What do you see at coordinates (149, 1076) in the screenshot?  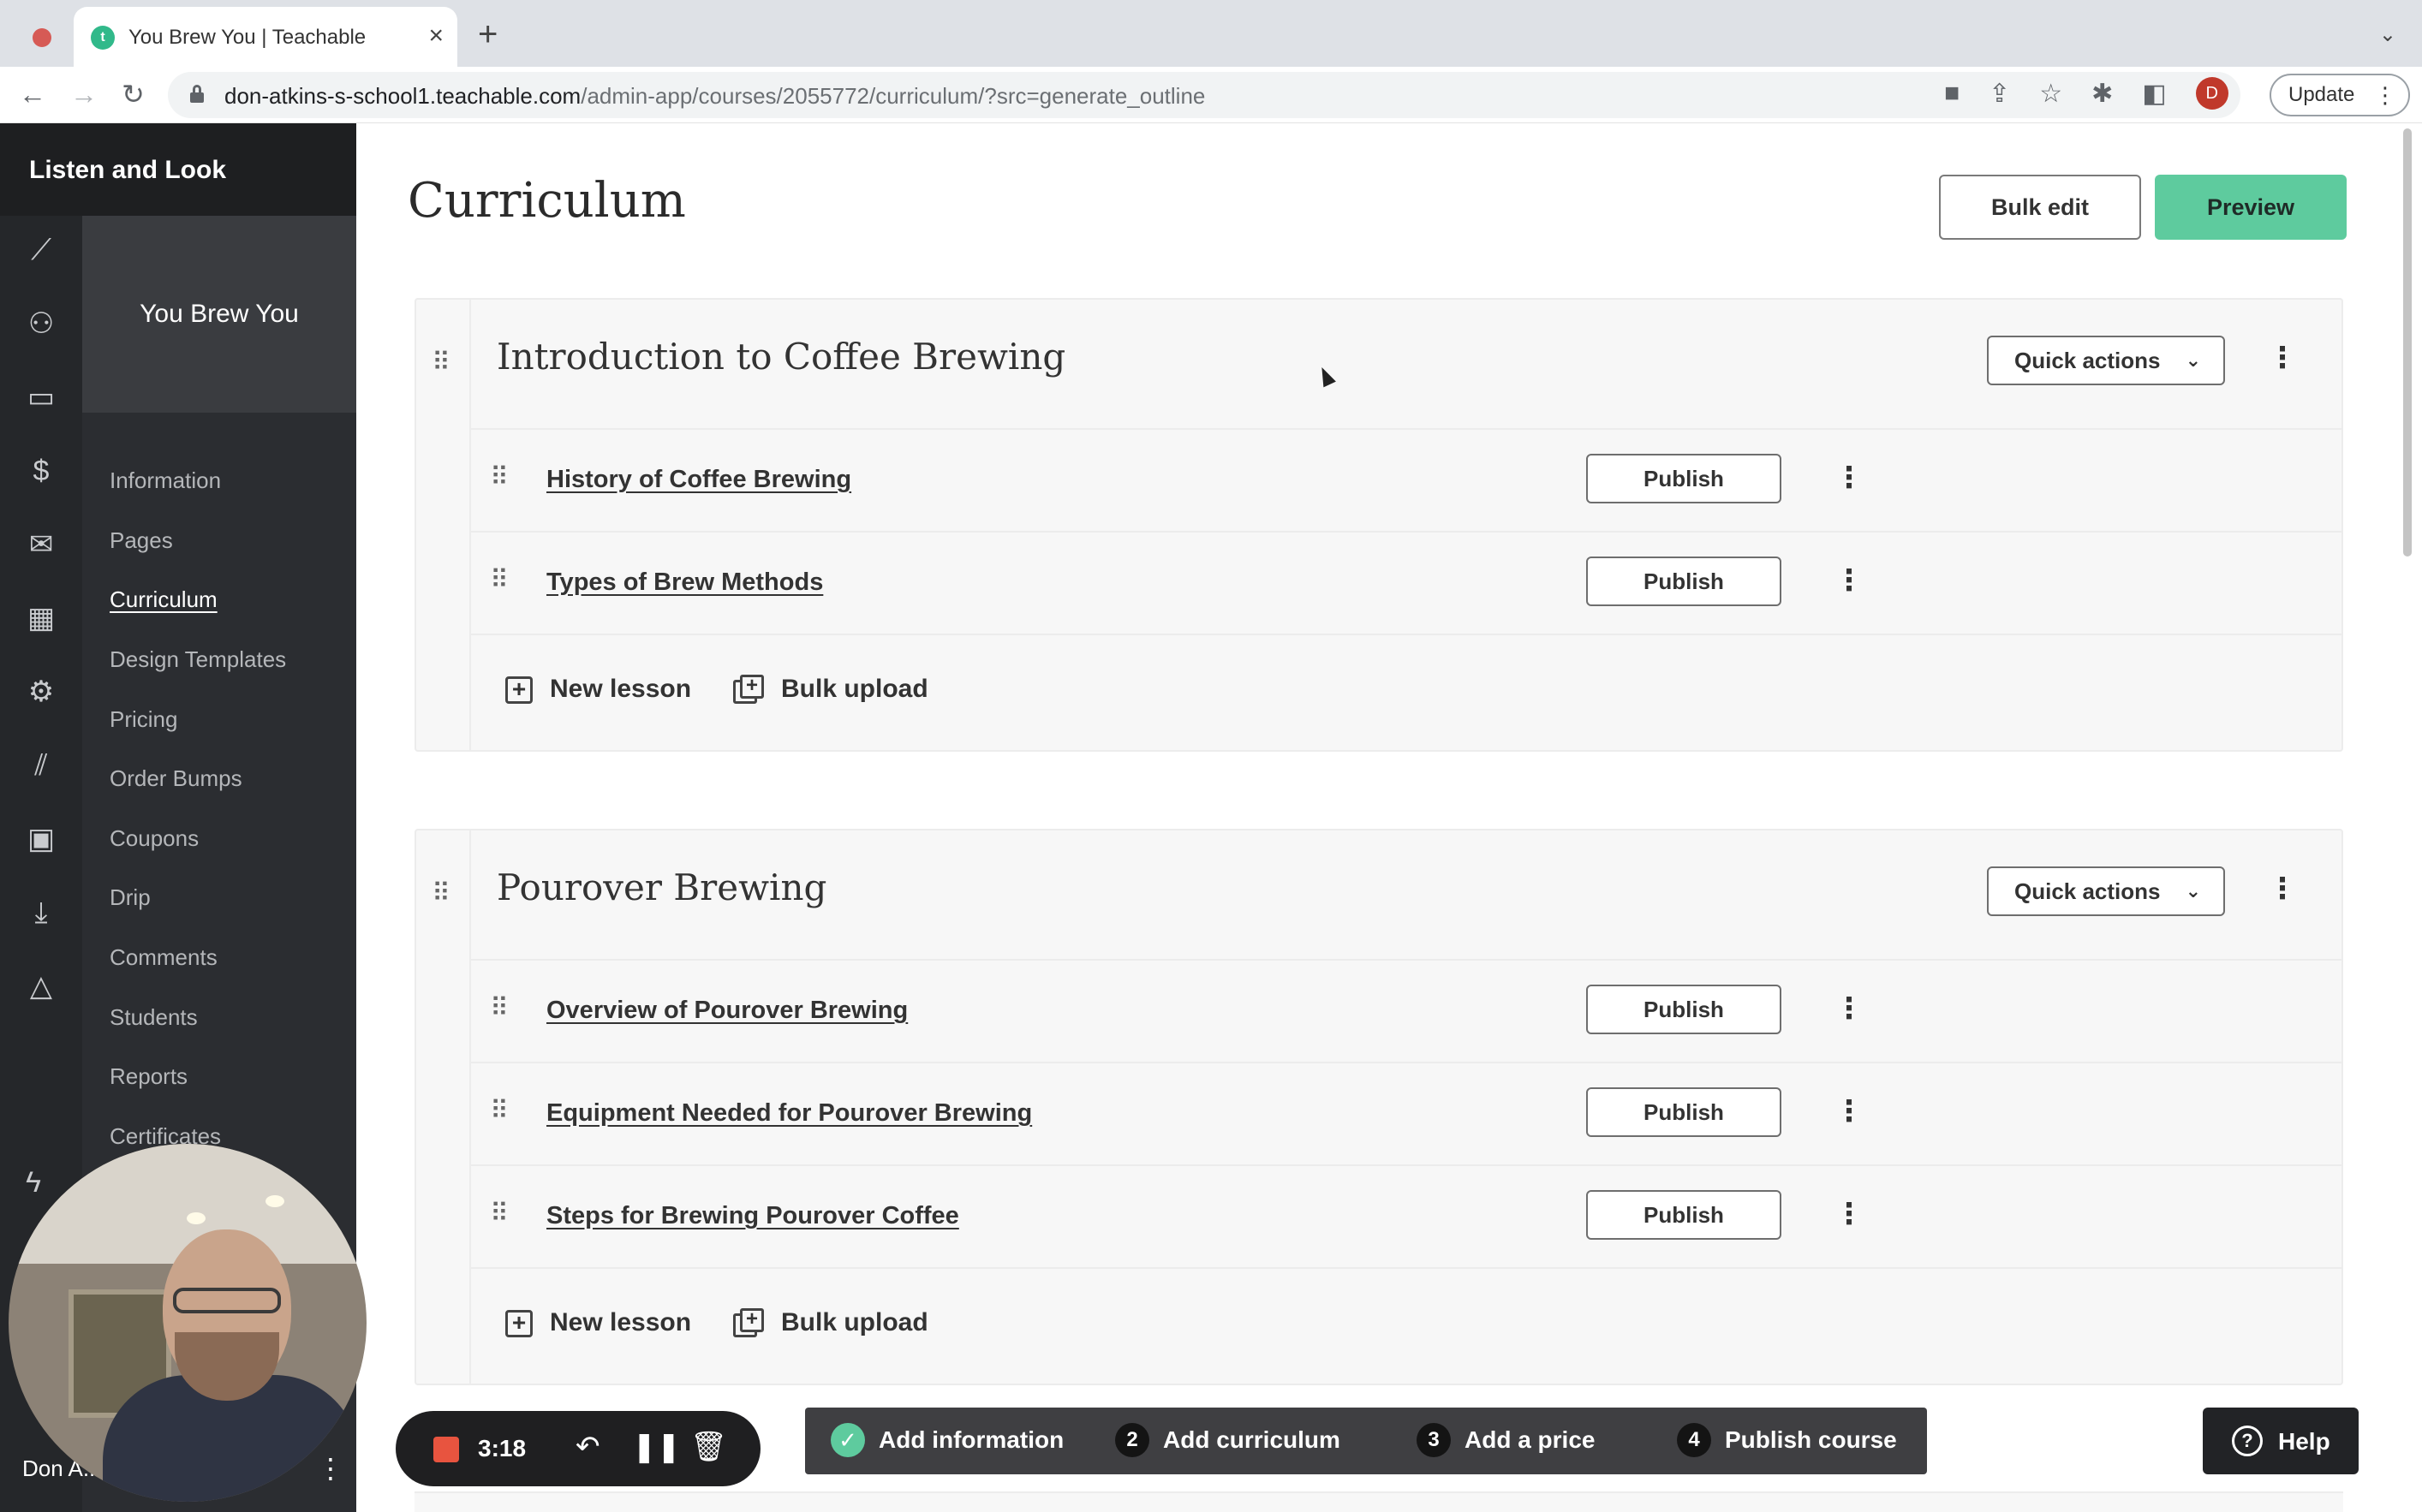 I see `sidebar-item-reports: Reports` at bounding box center [149, 1076].